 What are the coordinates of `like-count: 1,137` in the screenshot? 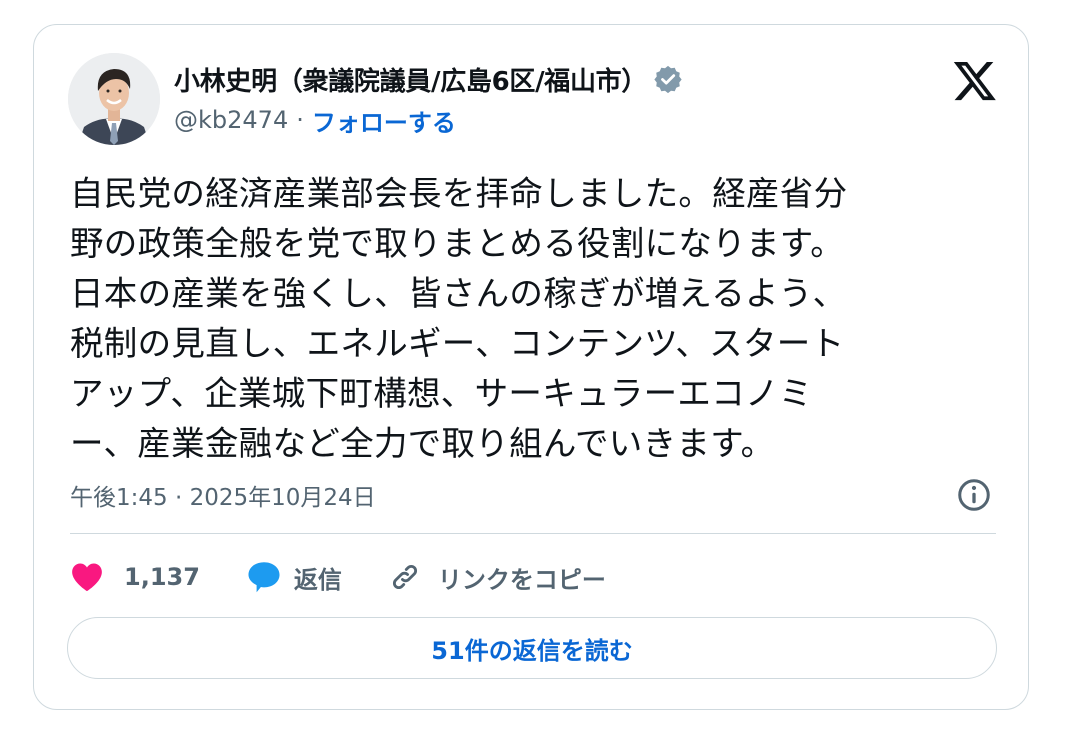 It's located at (162, 577).